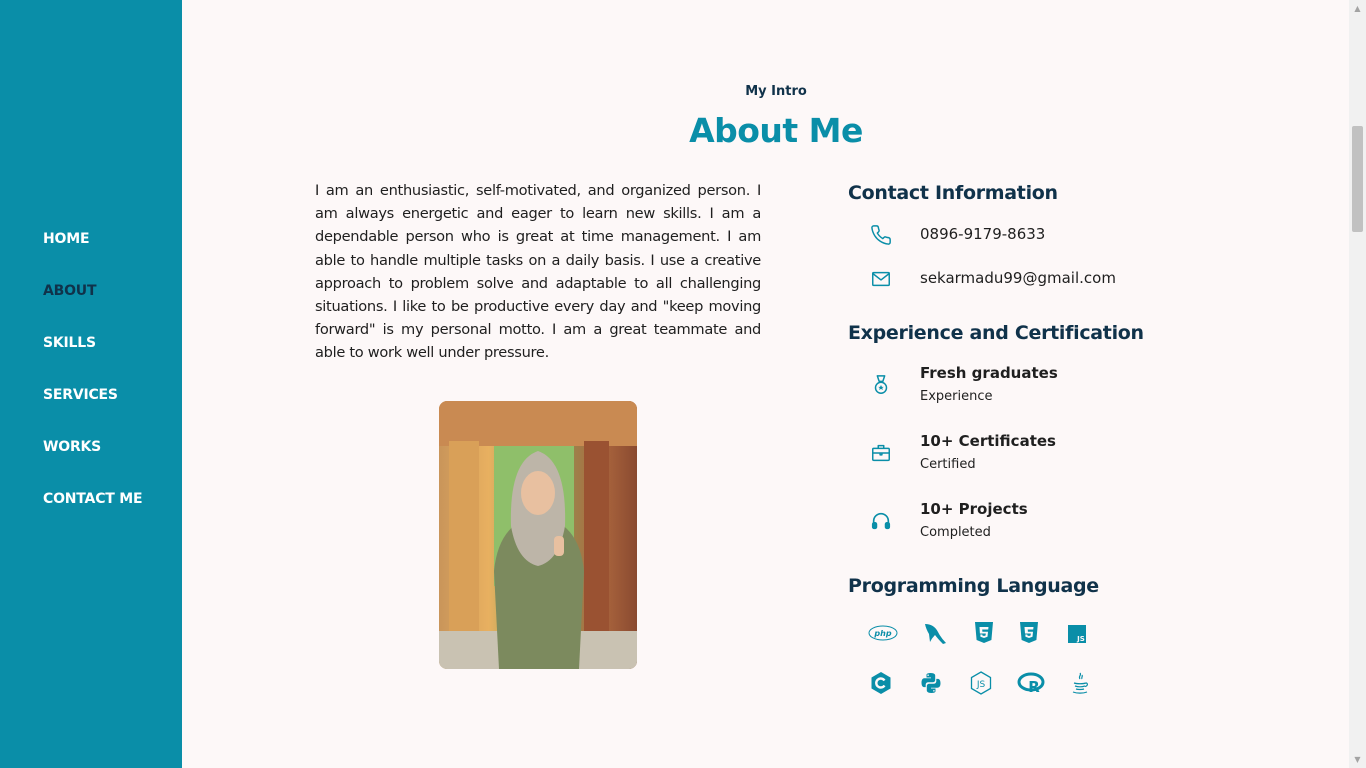 The height and width of the screenshot is (768, 1366). I want to click on nav-item-contact-me: CONTACT ME, so click(93, 514).